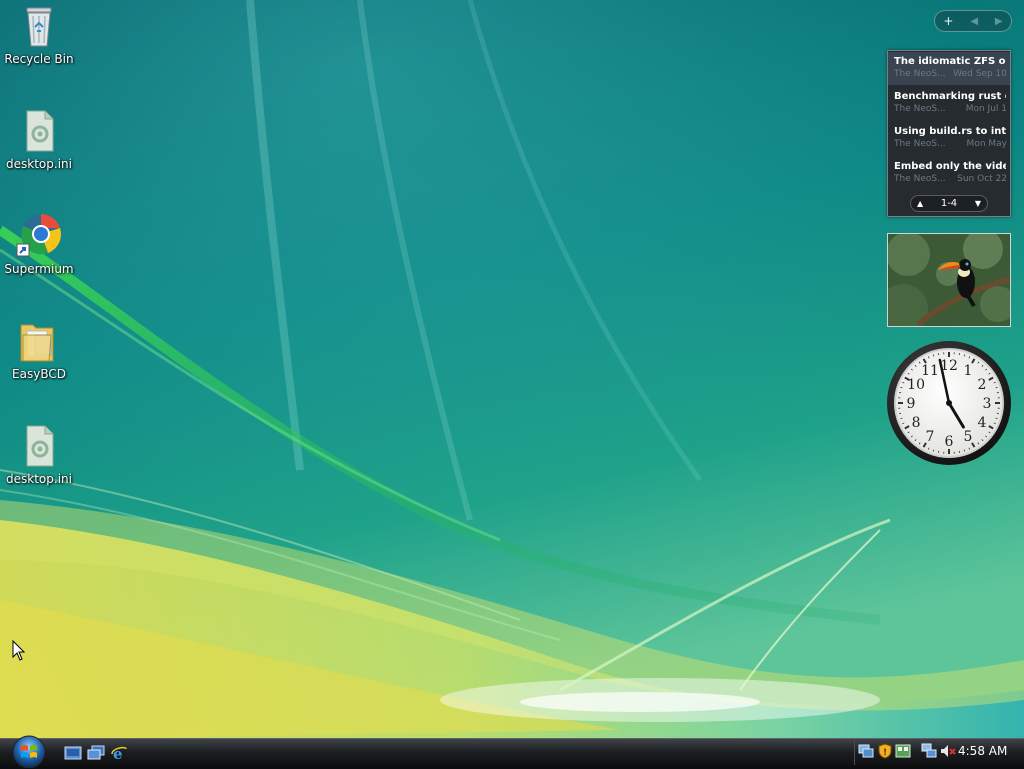  What do you see at coordinates (949, 405) in the screenshot?
I see `clock-gadget: 121234567891011` at bounding box center [949, 405].